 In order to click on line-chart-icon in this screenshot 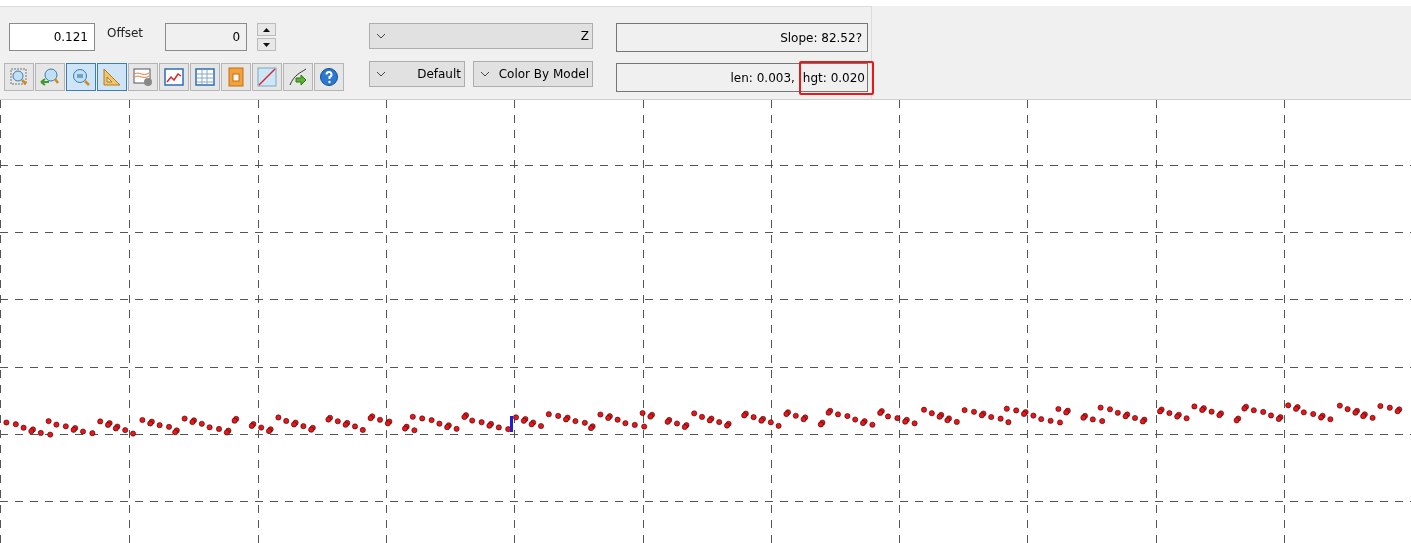, I will do `click(174, 77)`.